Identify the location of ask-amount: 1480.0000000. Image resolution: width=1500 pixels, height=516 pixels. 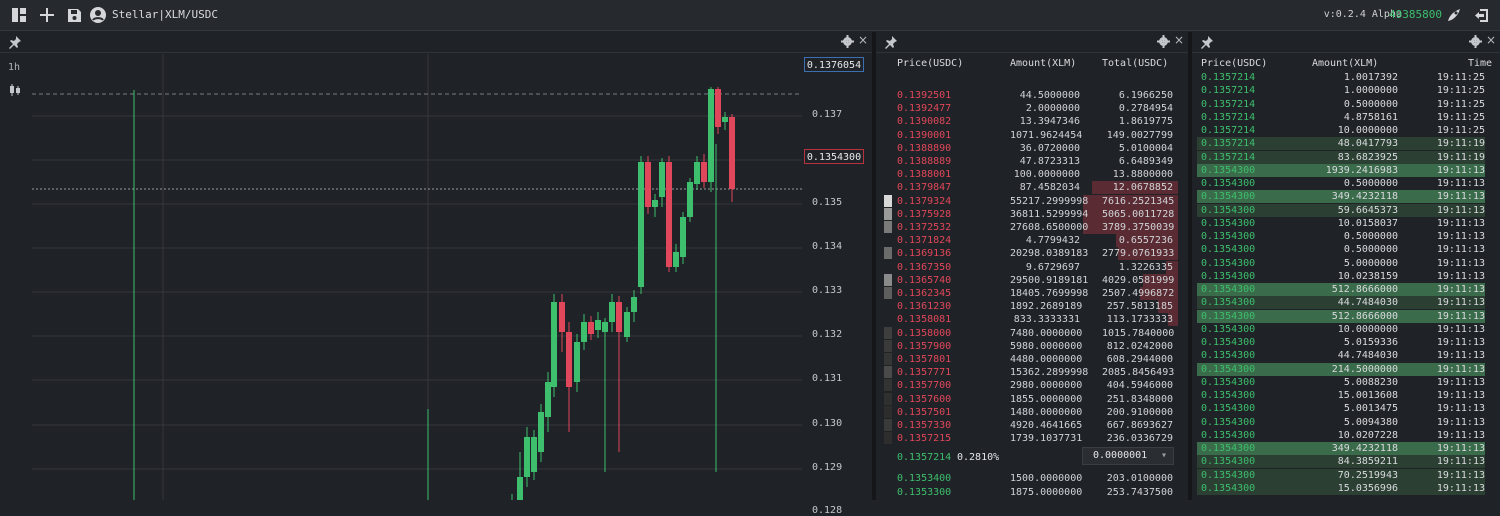
(1046, 412).